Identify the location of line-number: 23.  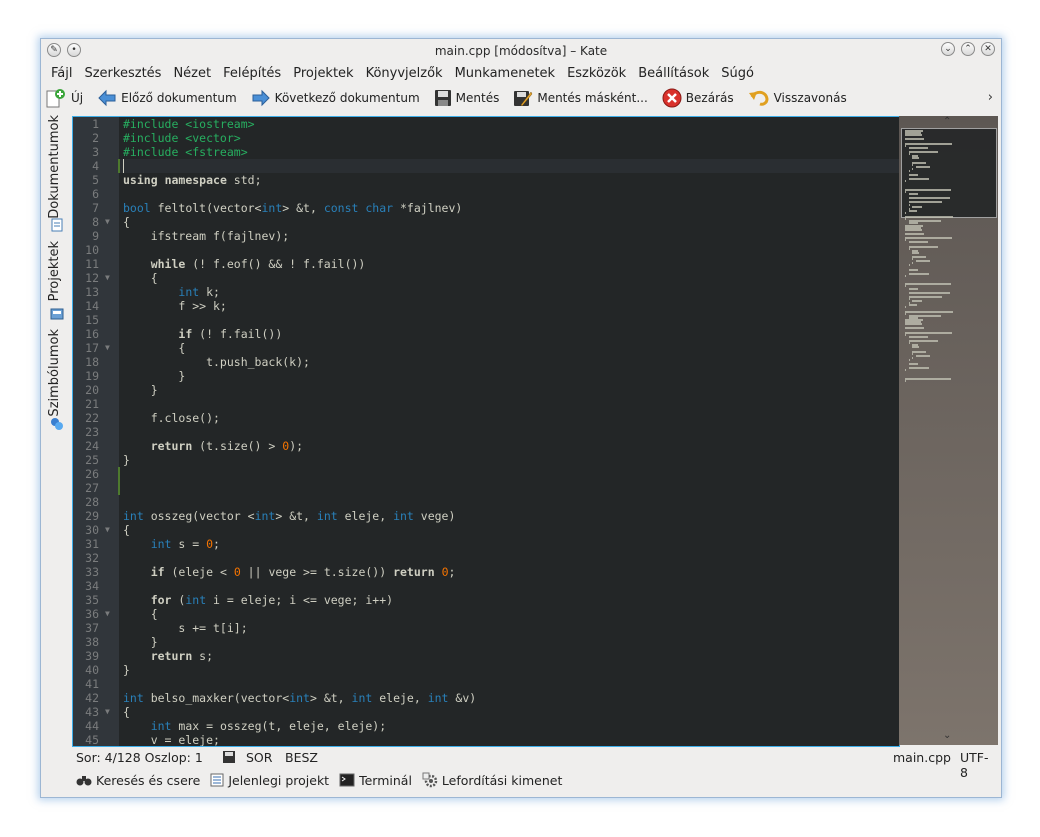
(92, 432).